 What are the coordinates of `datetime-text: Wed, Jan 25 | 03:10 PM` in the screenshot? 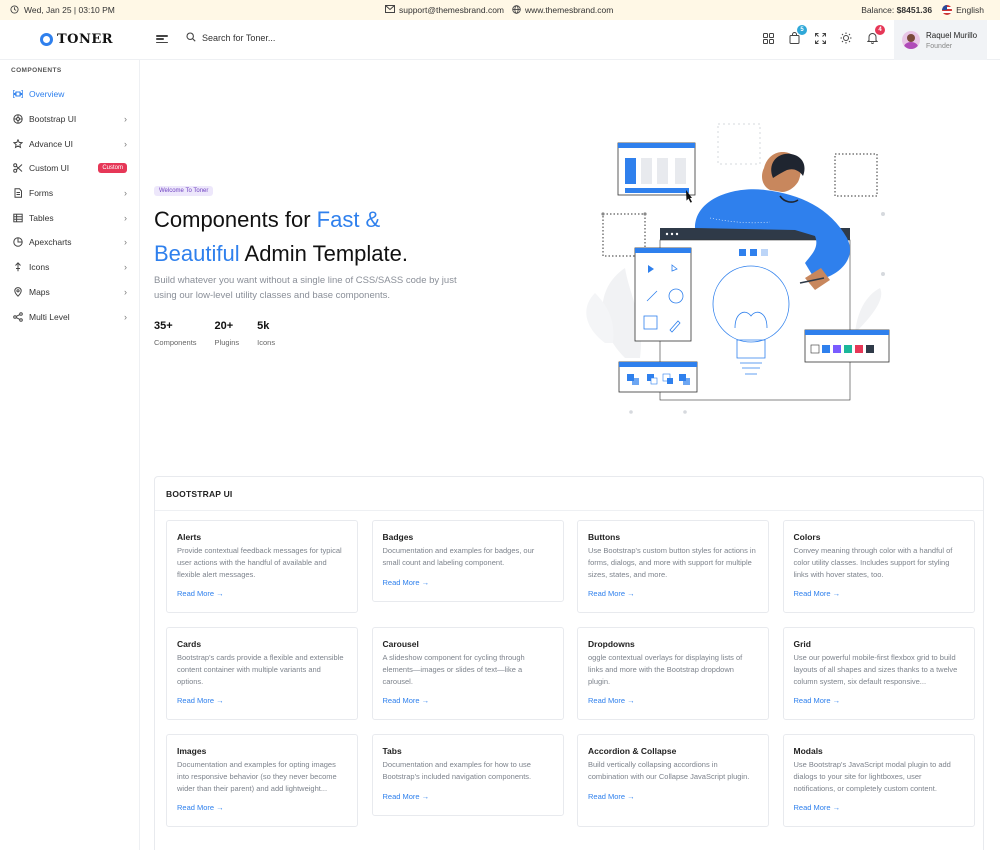 It's located at (69, 10).